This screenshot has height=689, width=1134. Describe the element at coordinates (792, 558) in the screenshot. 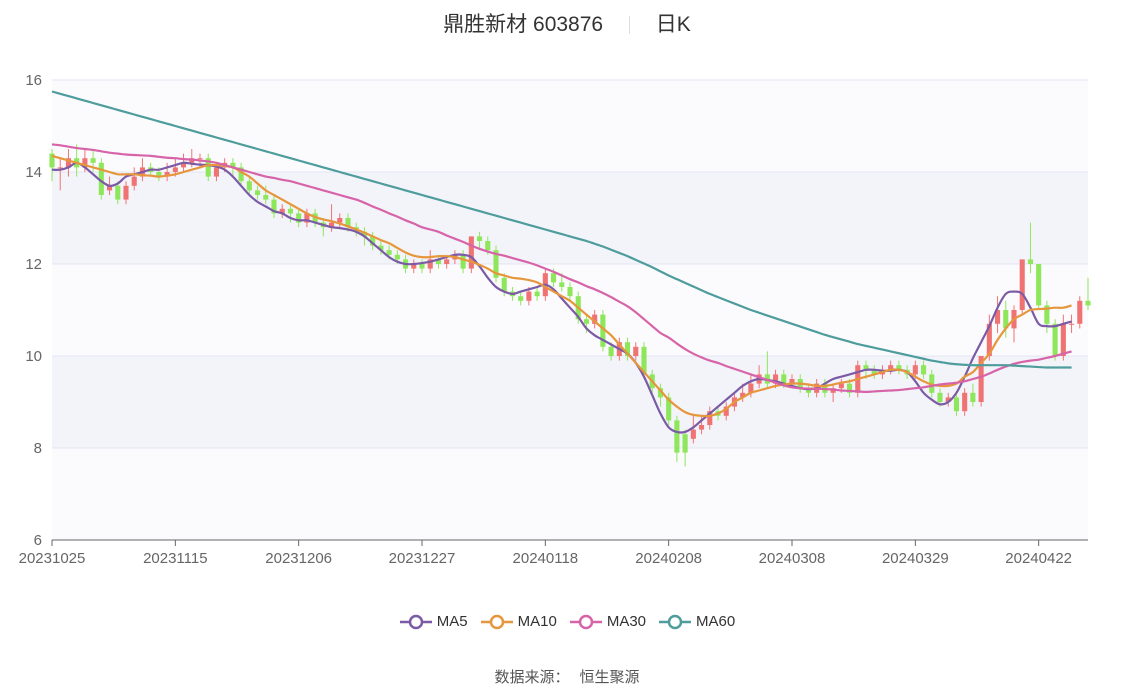

I see `x-tick-label: 20240308` at that location.